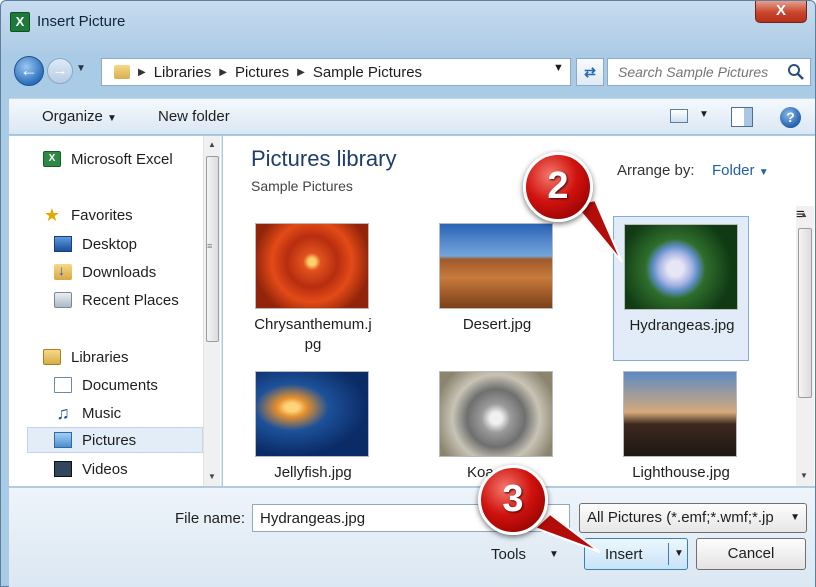 Image resolution: width=816 pixels, height=587 pixels. What do you see at coordinates (20, 22) in the screenshot?
I see `excel-app-icon: X` at bounding box center [20, 22].